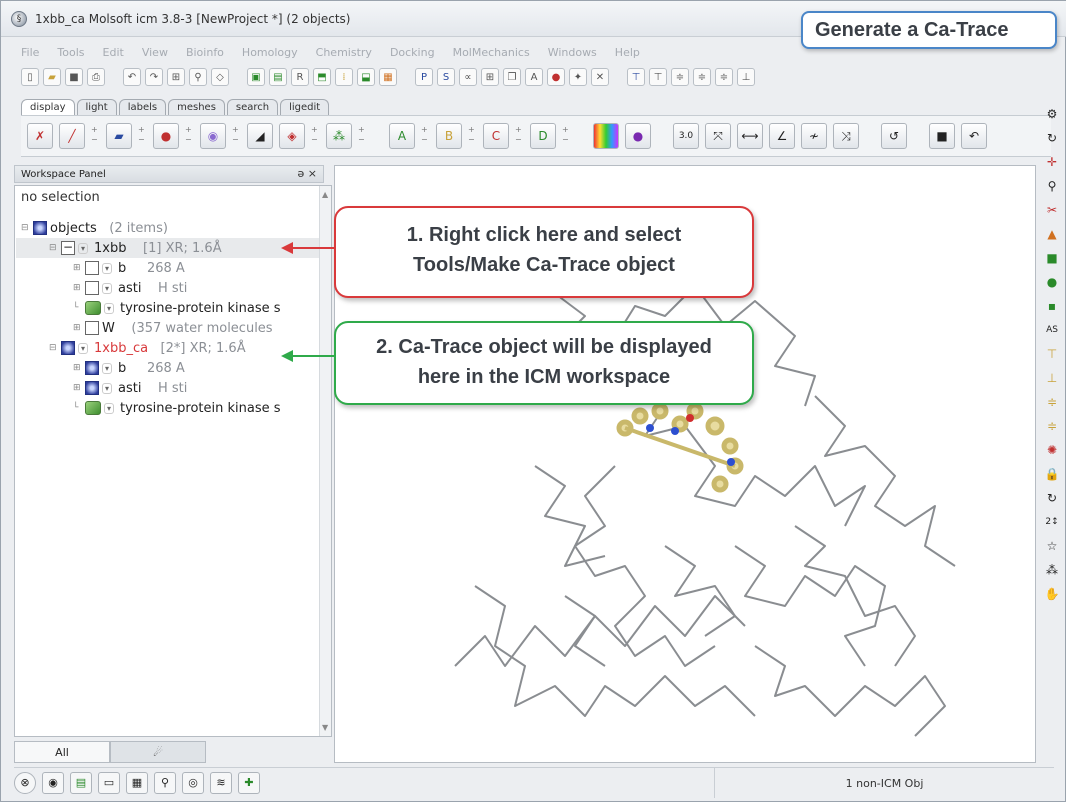 Image resolution: width=1066 pixels, height=802 pixels. I want to click on red-arrow-head, so click(287, 248).